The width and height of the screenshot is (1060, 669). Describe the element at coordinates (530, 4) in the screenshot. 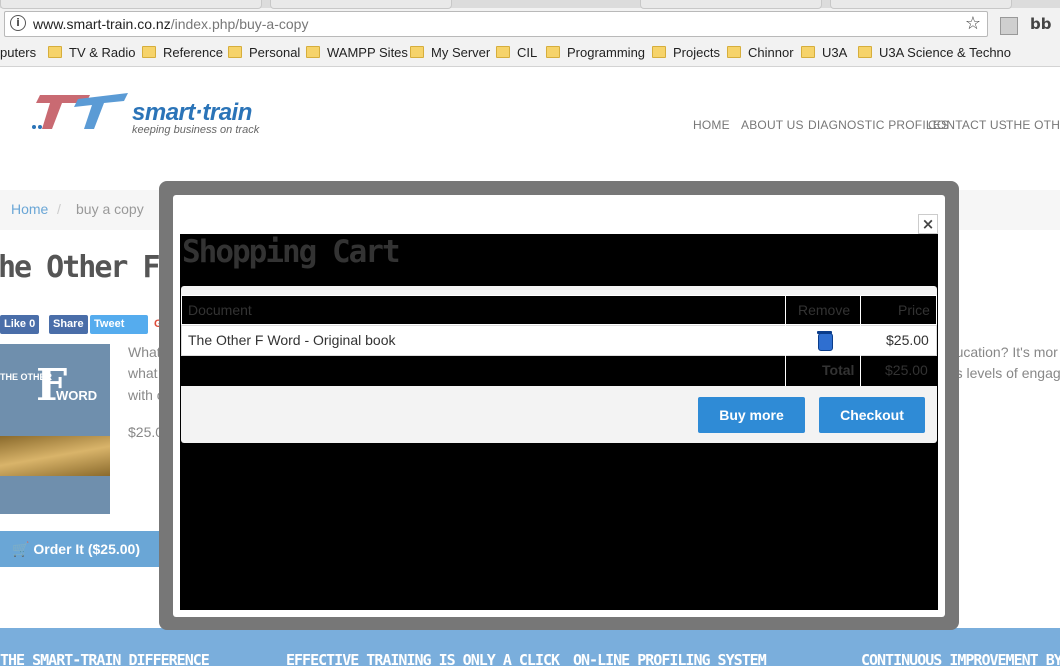

I see `tab-strip` at that location.